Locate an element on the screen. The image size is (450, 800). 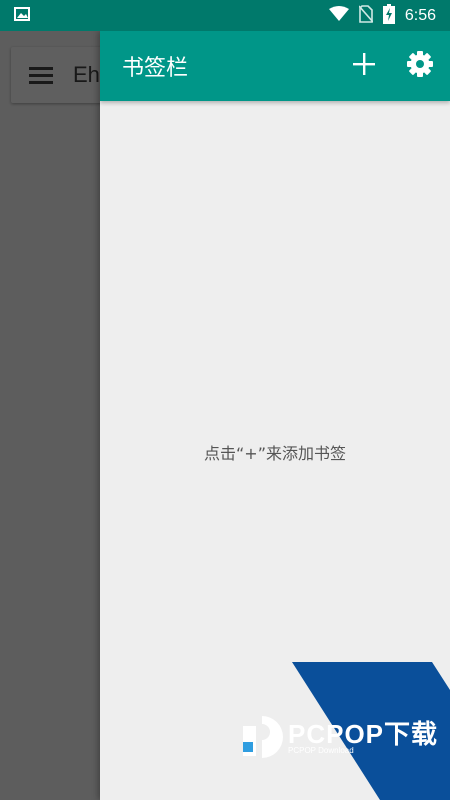
status-bar: 6:56 is located at coordinates (225, 15).